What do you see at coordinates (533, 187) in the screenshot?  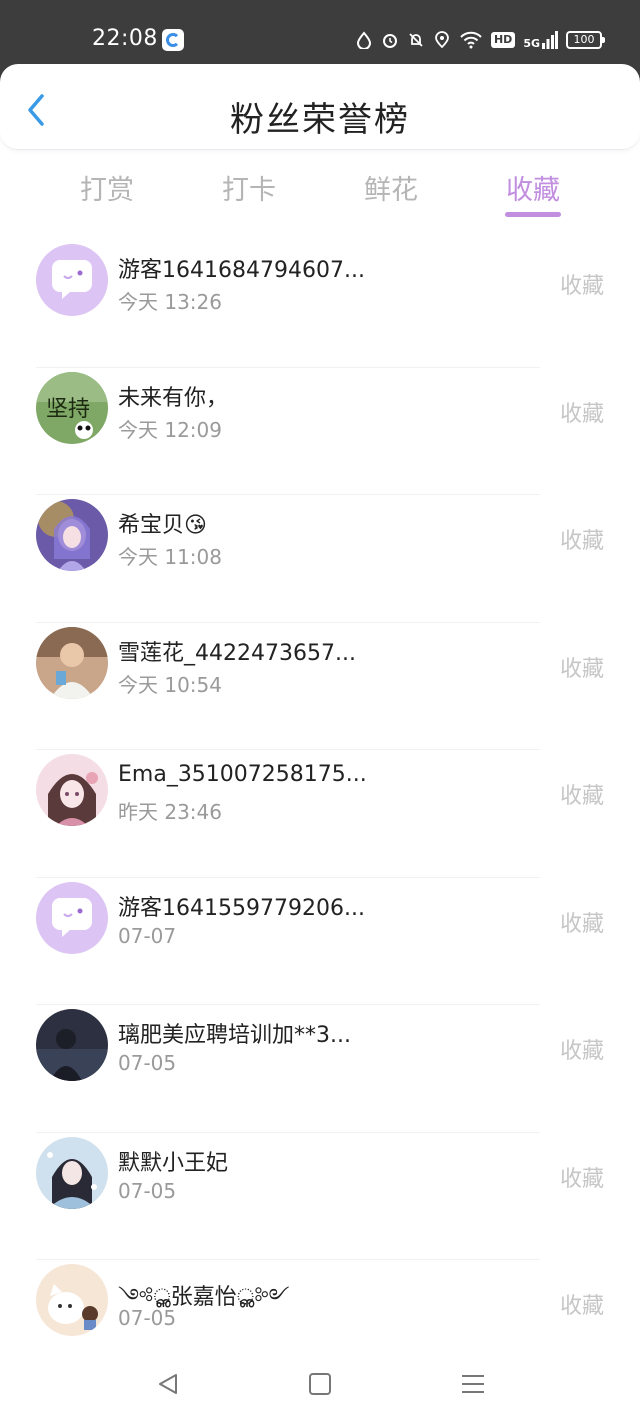 I see `tab-favorites: 收藏` at bounding box center [533, 187].